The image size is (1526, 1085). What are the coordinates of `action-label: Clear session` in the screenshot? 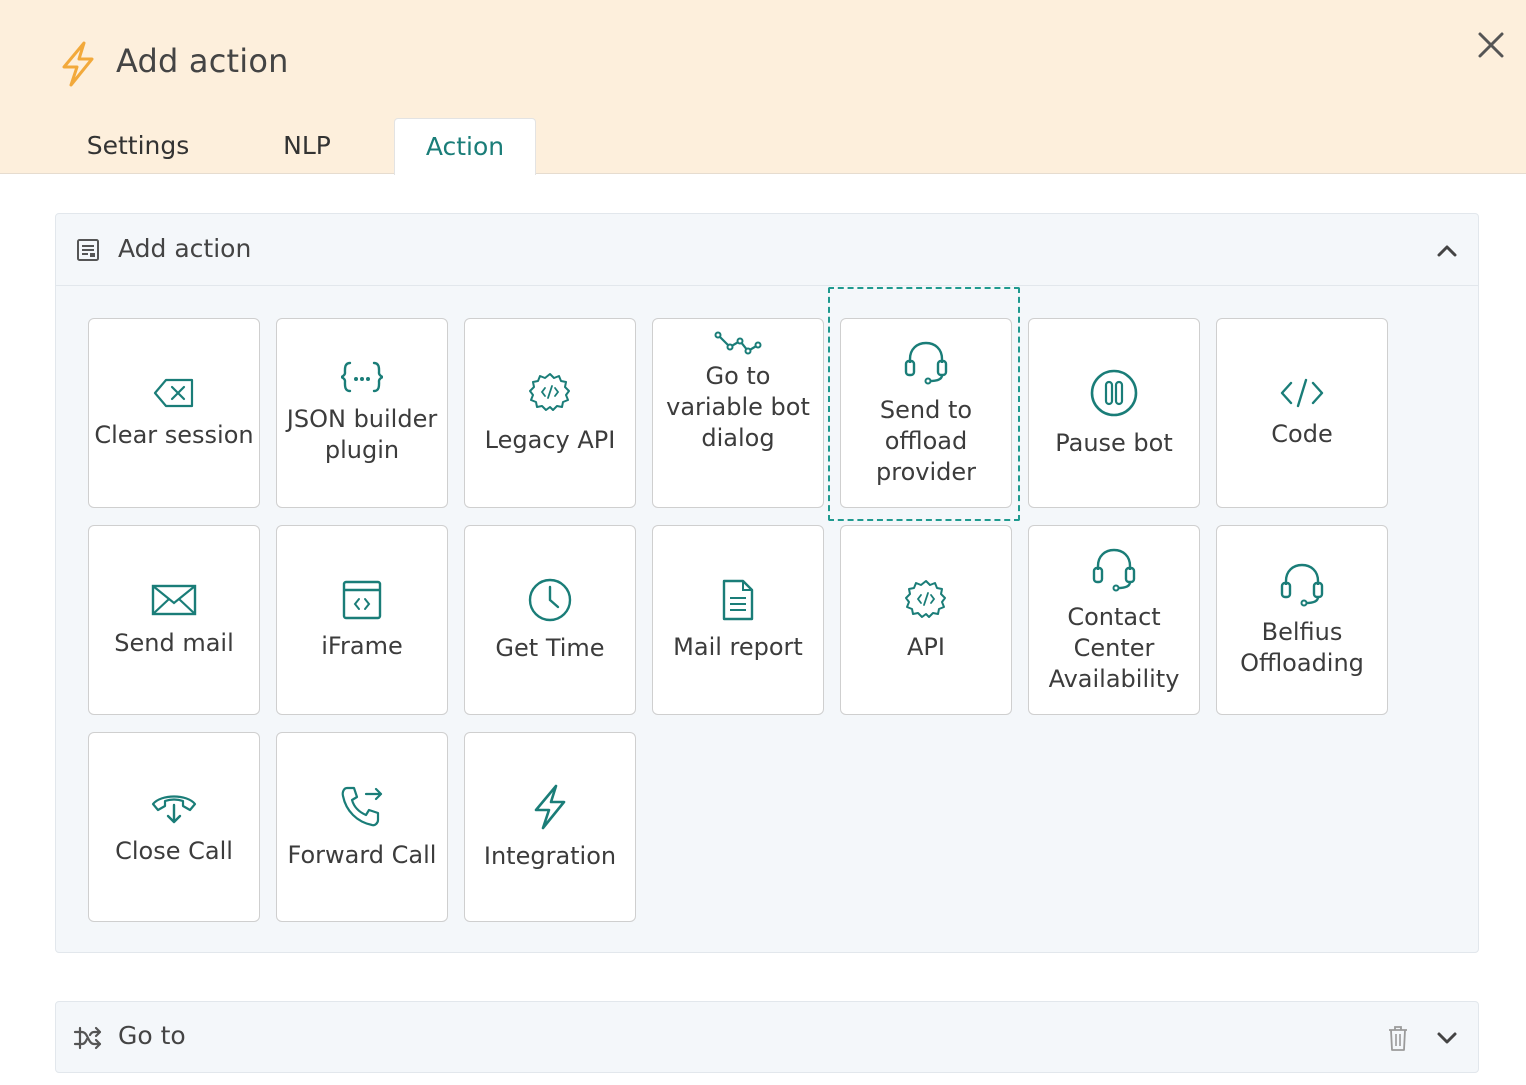 It's located at (174, 434).